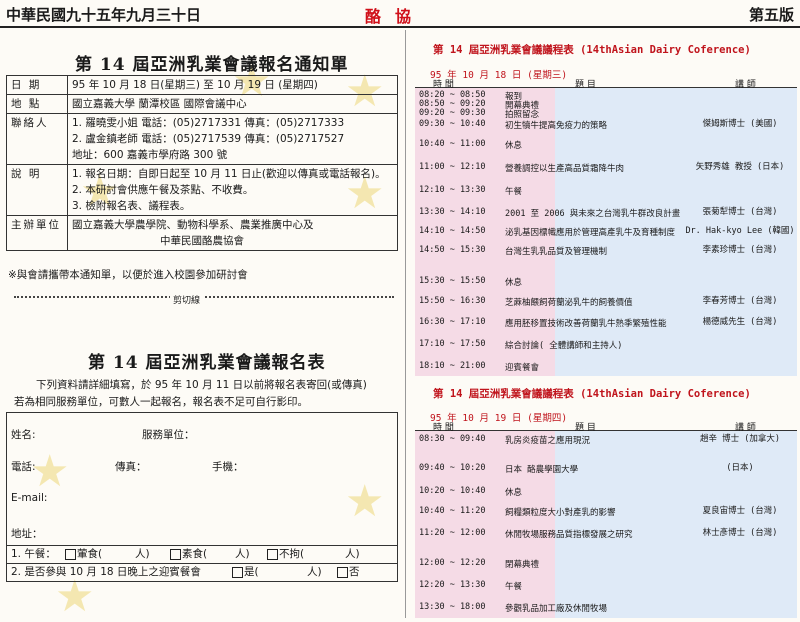 This screenshot has width=800, height=622. What do you see at coordinates (27, 533) in the screenshot?
I see `address-field: 地址：` at bounding box center [27, 533].